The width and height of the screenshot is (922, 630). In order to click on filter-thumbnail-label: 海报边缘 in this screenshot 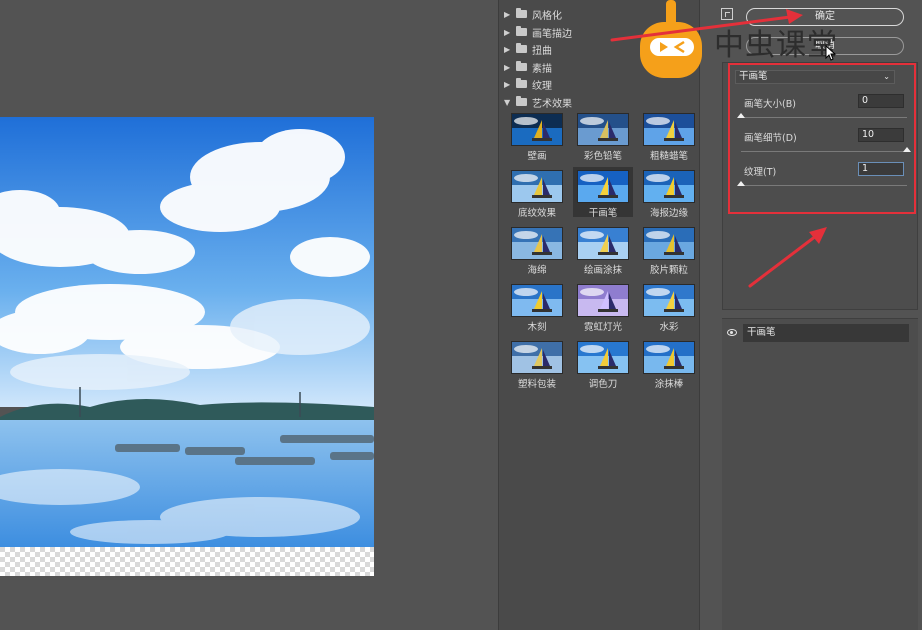, I will do `click(668, 213)`.